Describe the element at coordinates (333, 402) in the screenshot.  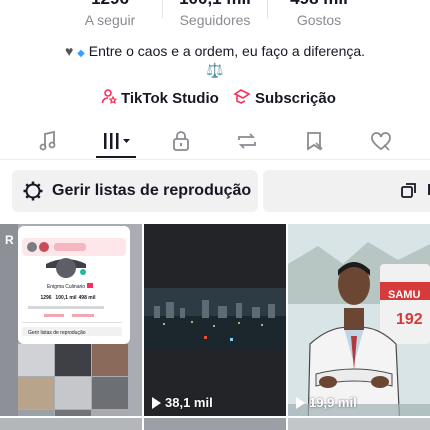
I see `view-count-text: 19,9 mil` at that location.